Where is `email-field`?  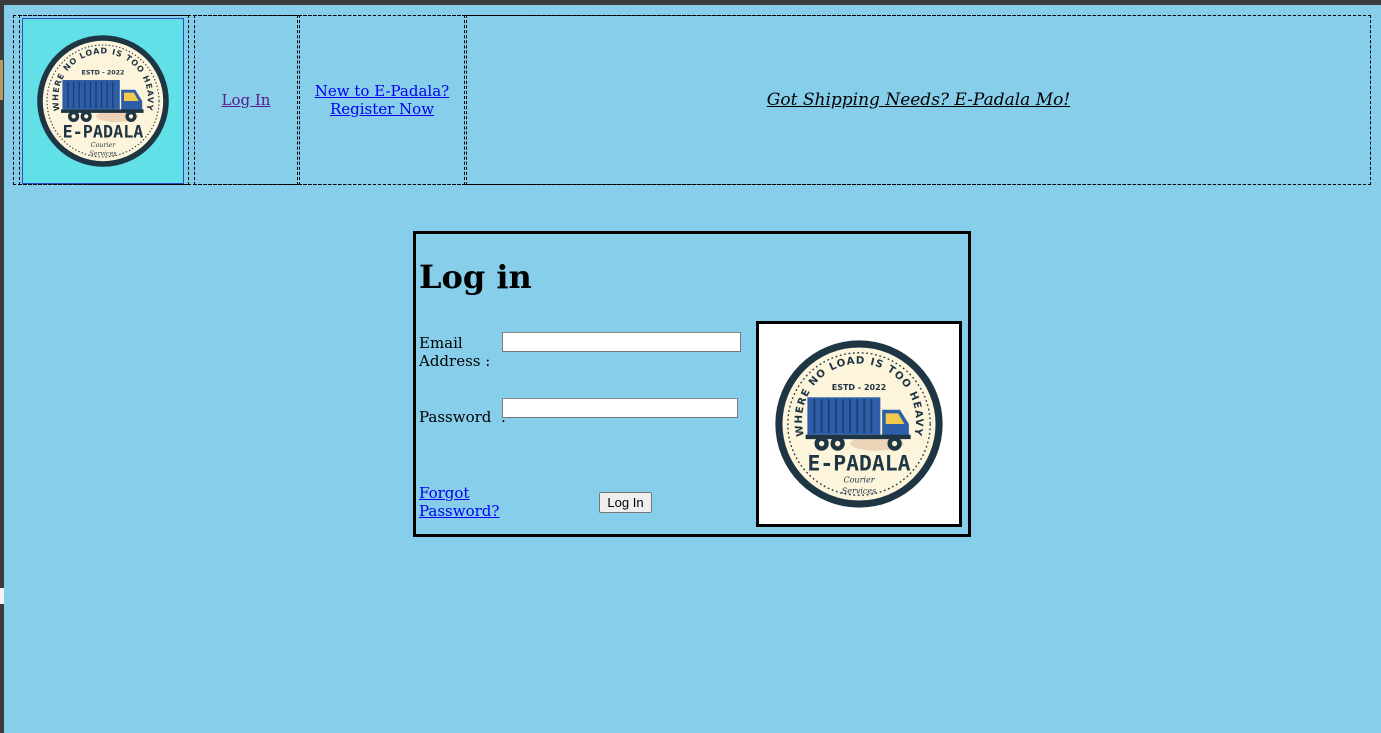
email-field is located at coordinates (621, 342).